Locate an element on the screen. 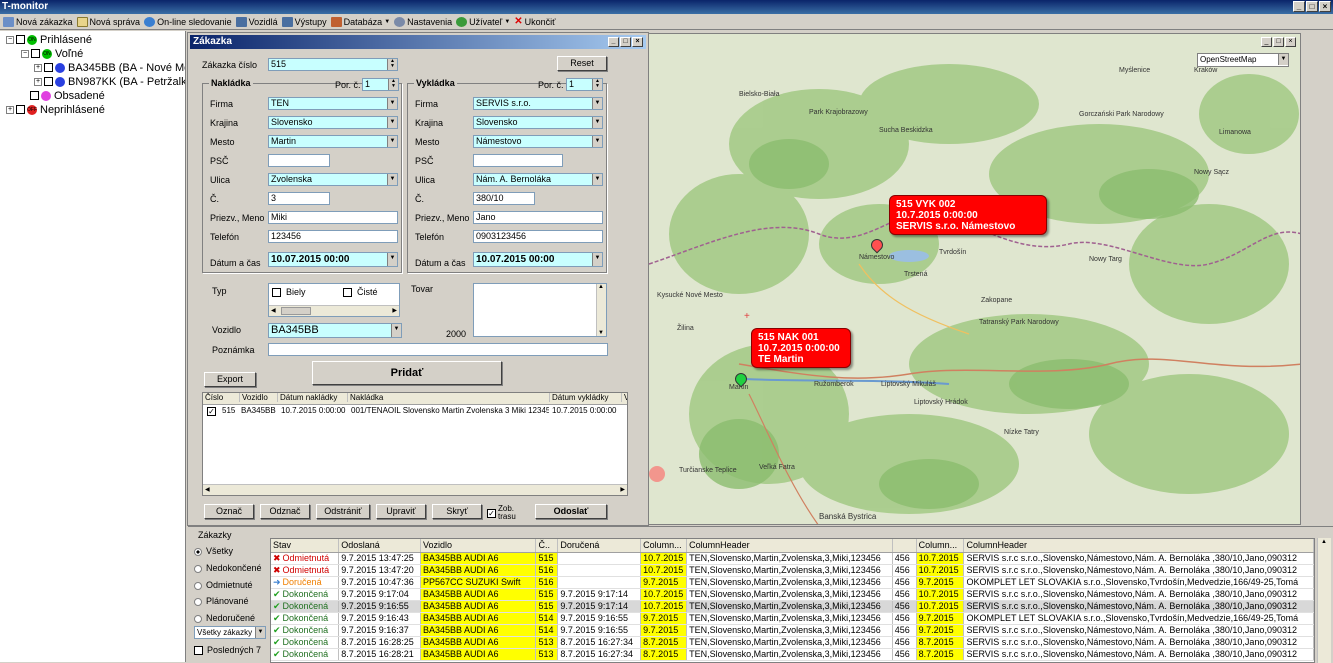  load-firm-select: TEN ▼ is located at coordinates (333, 103).